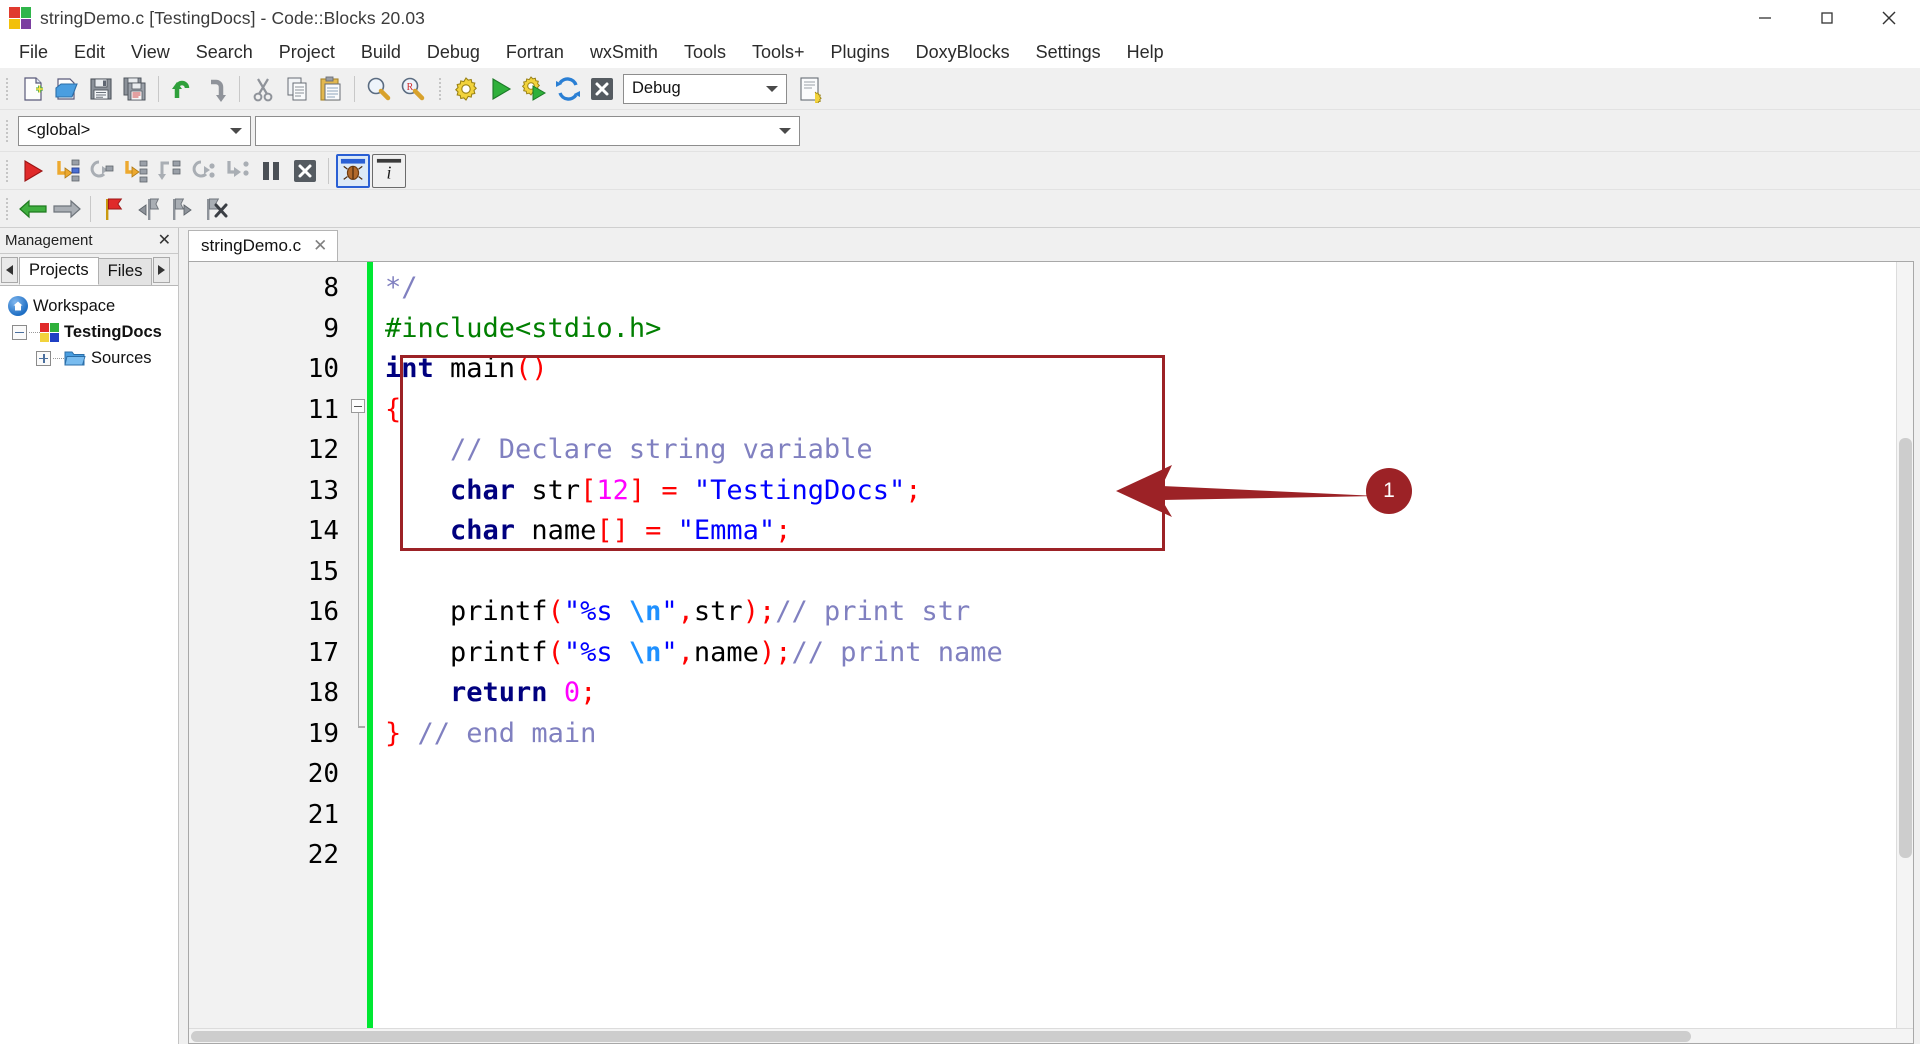 The height and width of the screenshot is (1044, 1920). I want to click on tree-node-sources: Sources, so click(89, 358).